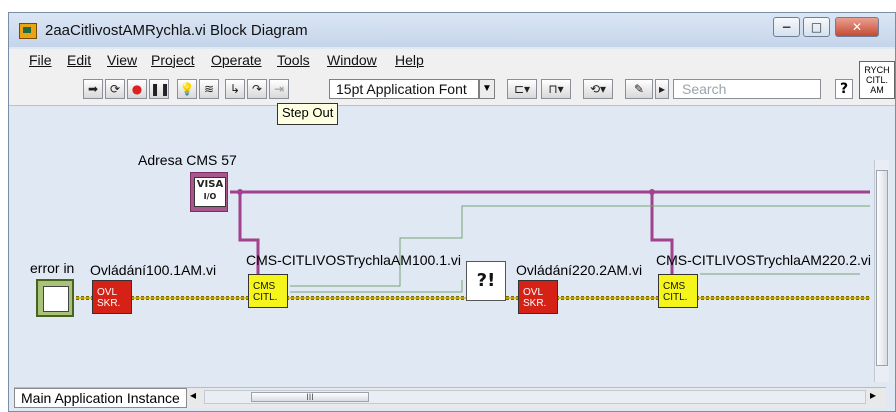 The height and width of the screenshot is (412, 896). What do you see at coordinates (187, 160) in the screenshot?
I see `visa-constant-label: Adresa CMS 57` at bounding box center [187, 160].